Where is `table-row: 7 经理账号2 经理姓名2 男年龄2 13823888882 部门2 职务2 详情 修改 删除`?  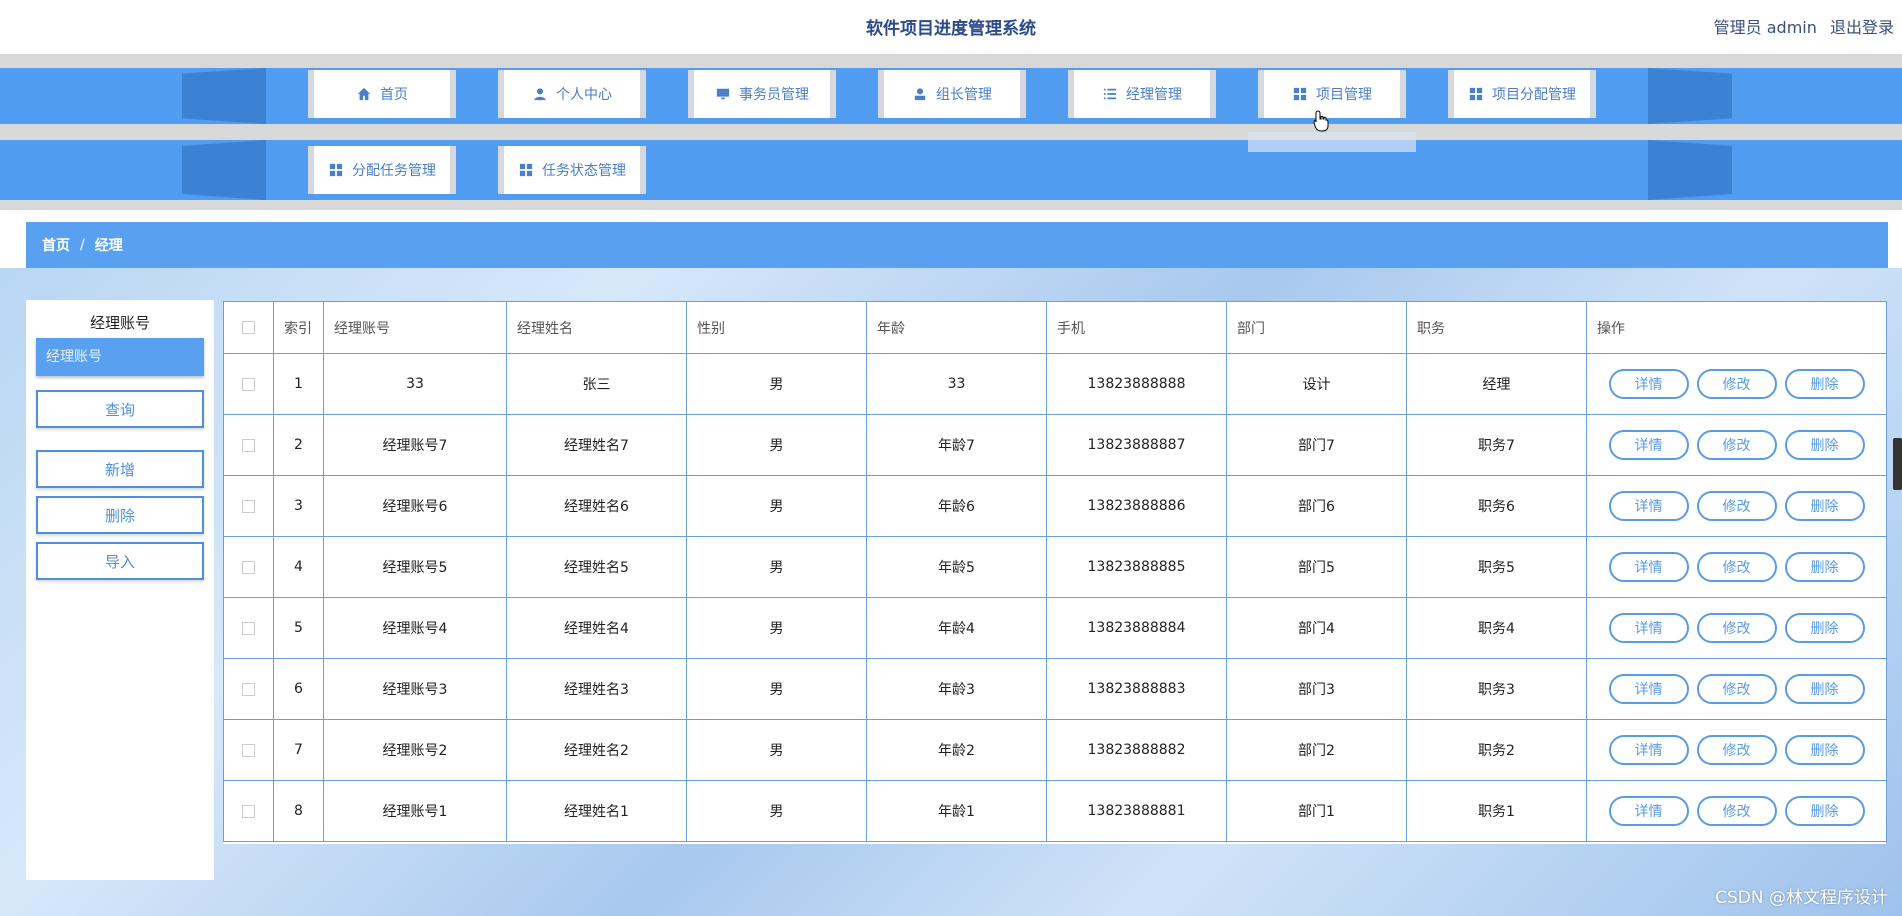
table-row: 7 经理账号2 经理姓名2 男年龄2 13823888882 部门2 职务2 详情 修改 删除 is located at coordinates (1055, 750).